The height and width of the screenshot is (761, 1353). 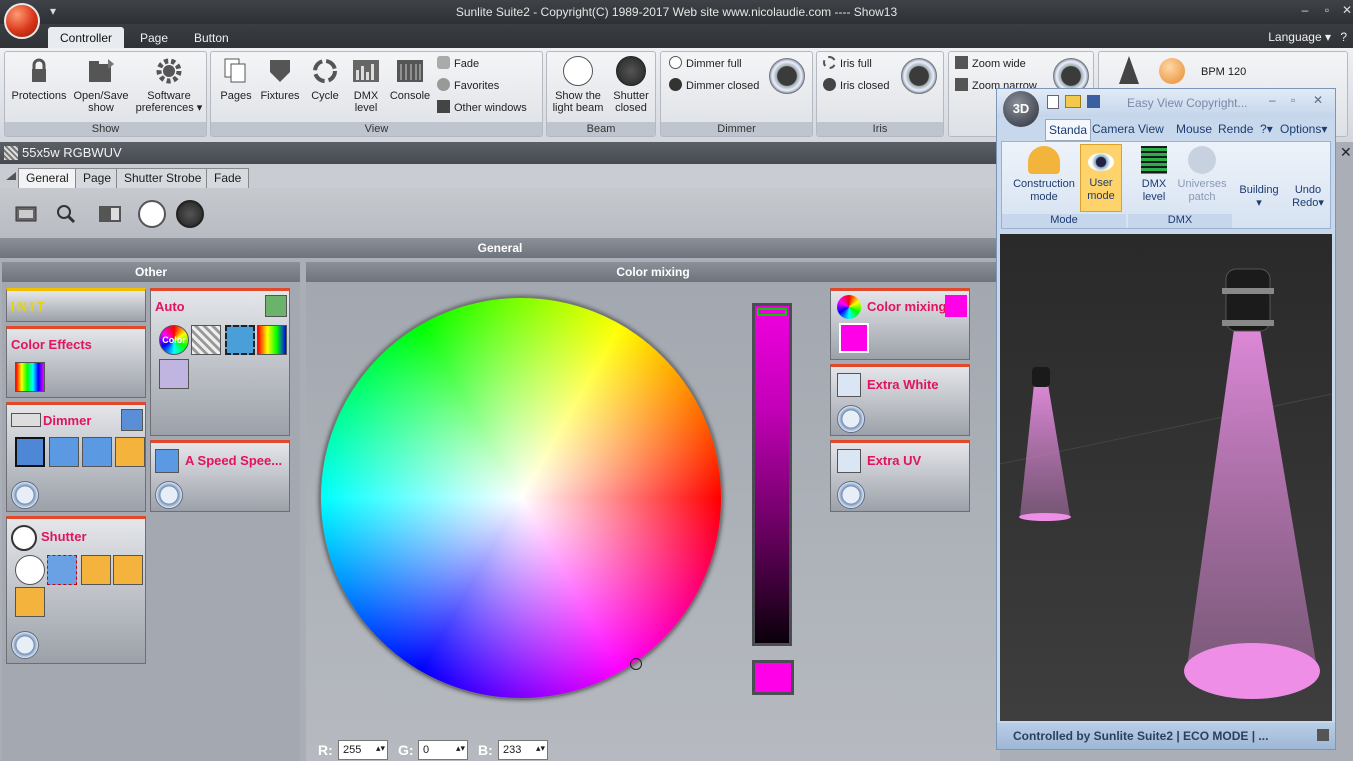 I want to click on app-logo-button, so click(x=22, y=21).